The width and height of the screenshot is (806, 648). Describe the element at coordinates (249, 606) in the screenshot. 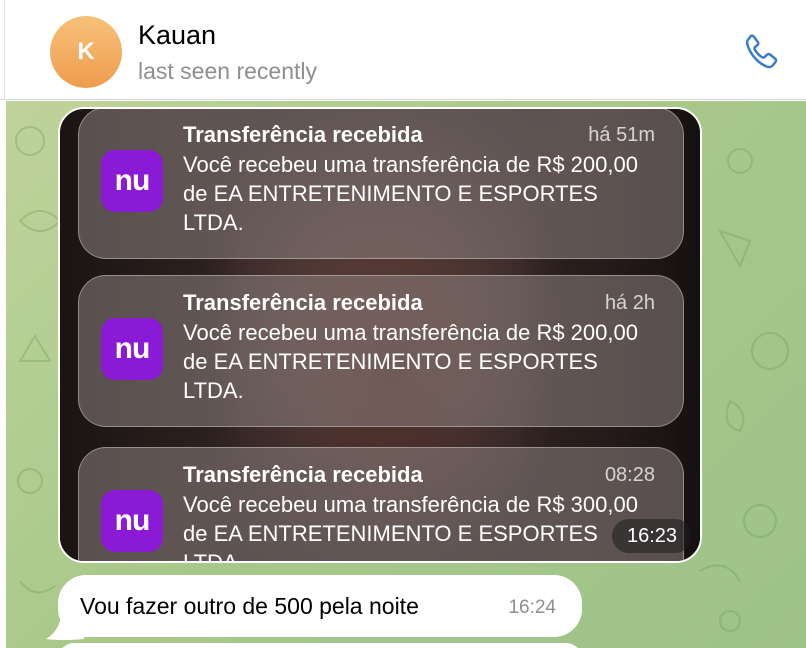

I see `message-text: Vou fazer outro de 500 pela noite` at that location.